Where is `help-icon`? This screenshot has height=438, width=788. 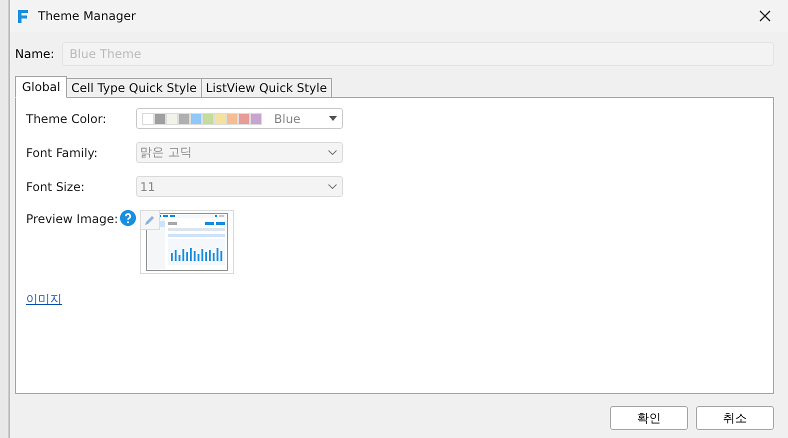 help-icon is located at coordinates (128, 218).